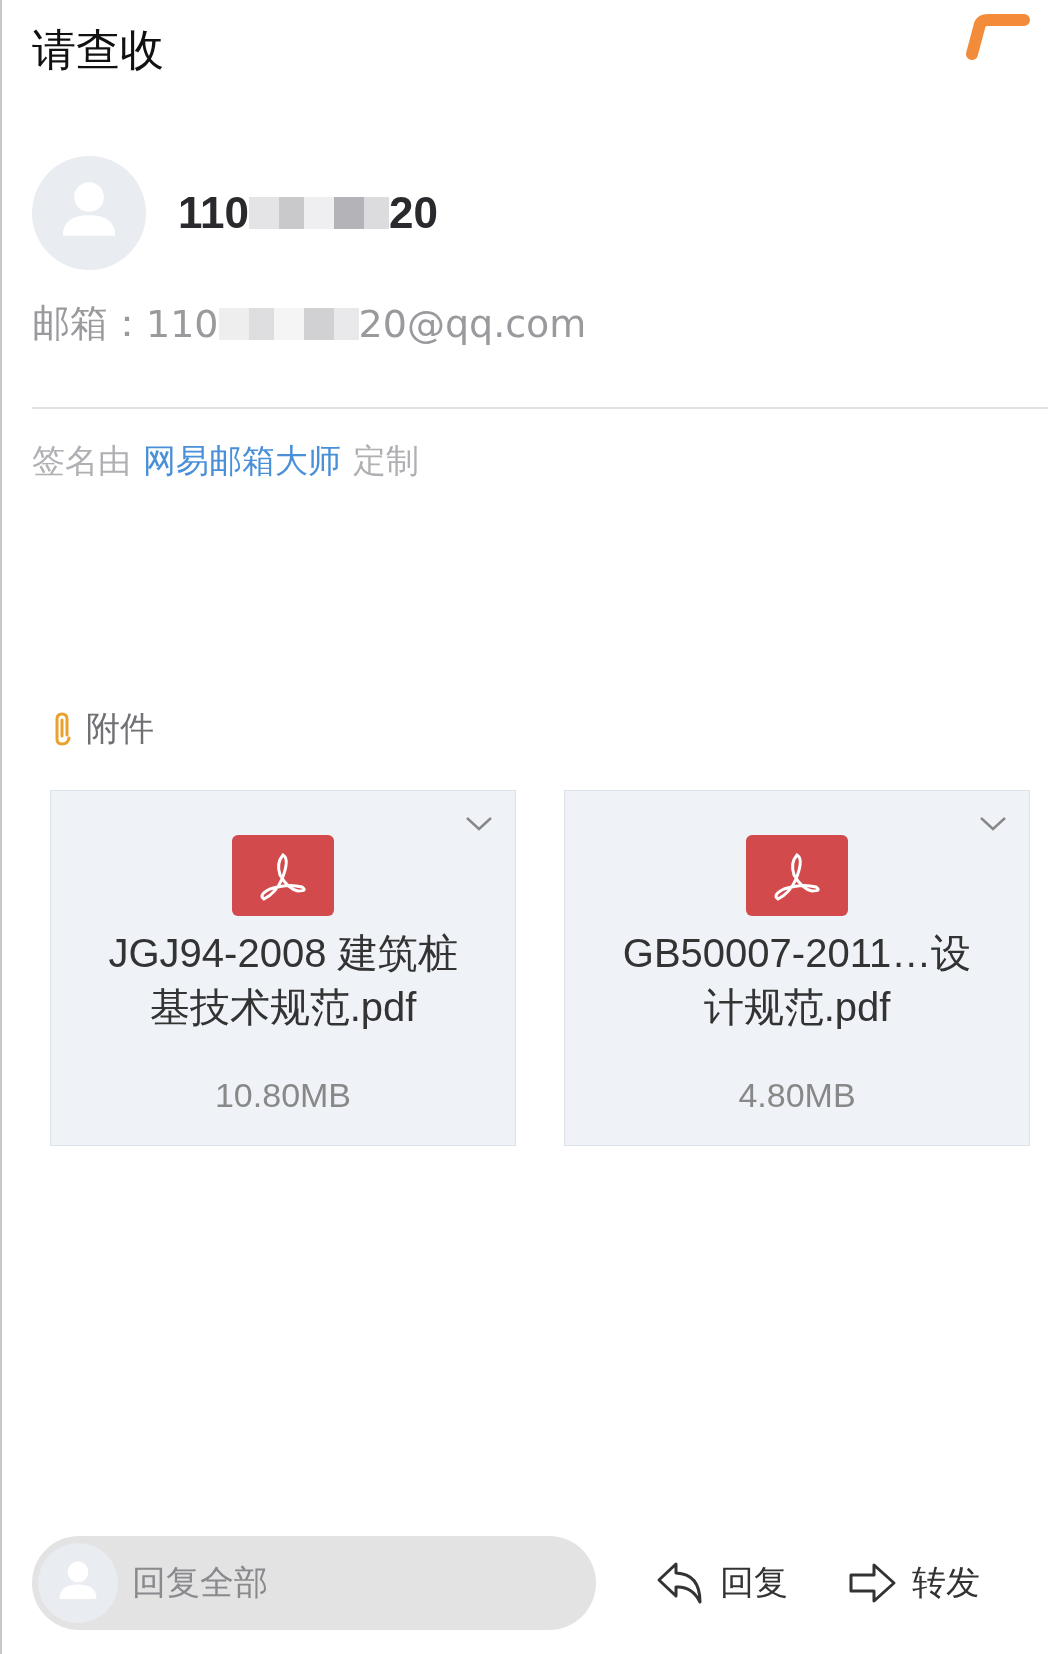 The image size is (1058, 1654). Describe the element at coordinates (914, 1583) in the screenshot. I see `forward-button: 转发` at that location.